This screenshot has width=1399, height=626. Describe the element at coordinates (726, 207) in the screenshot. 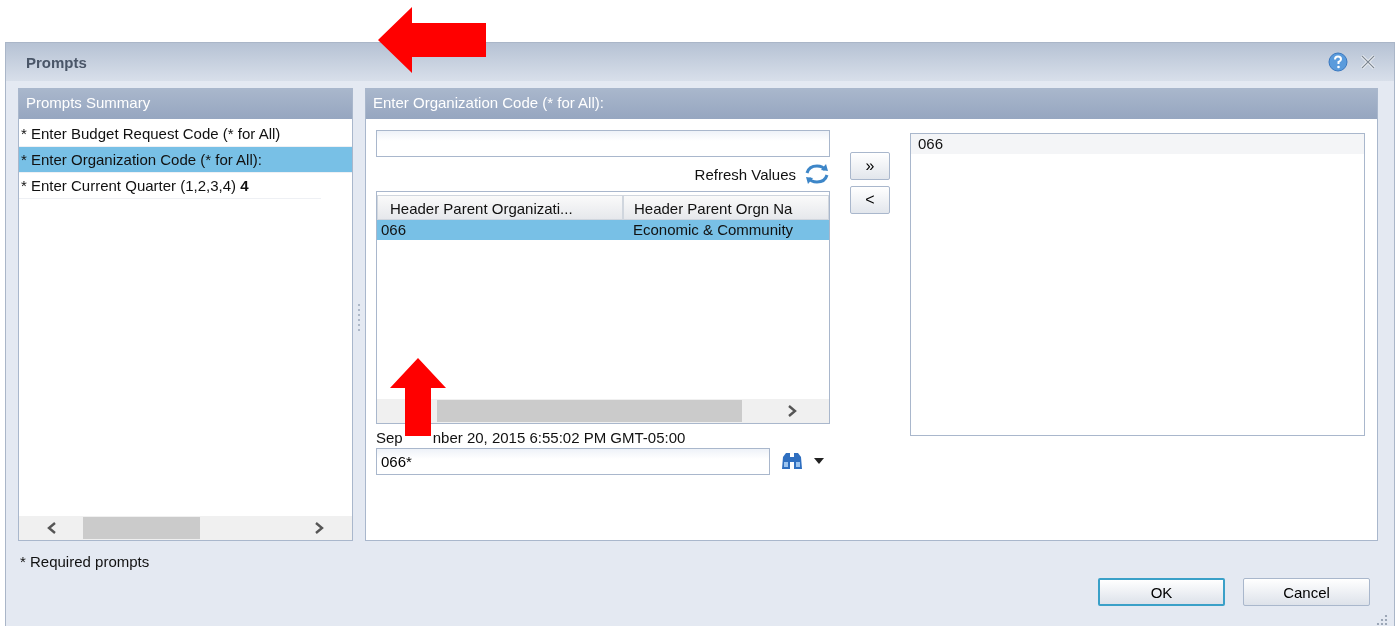

I see `column-header: Header Parent Orgn Na` at that location.